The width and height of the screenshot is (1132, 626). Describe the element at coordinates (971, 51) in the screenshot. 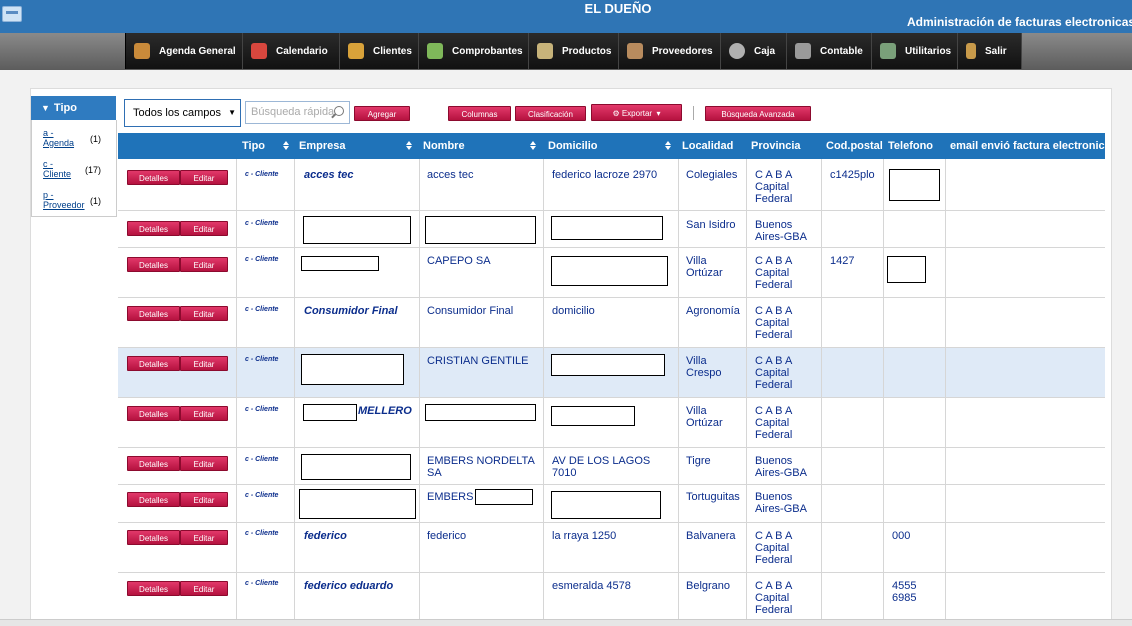

I see `exit-icon` at that location.